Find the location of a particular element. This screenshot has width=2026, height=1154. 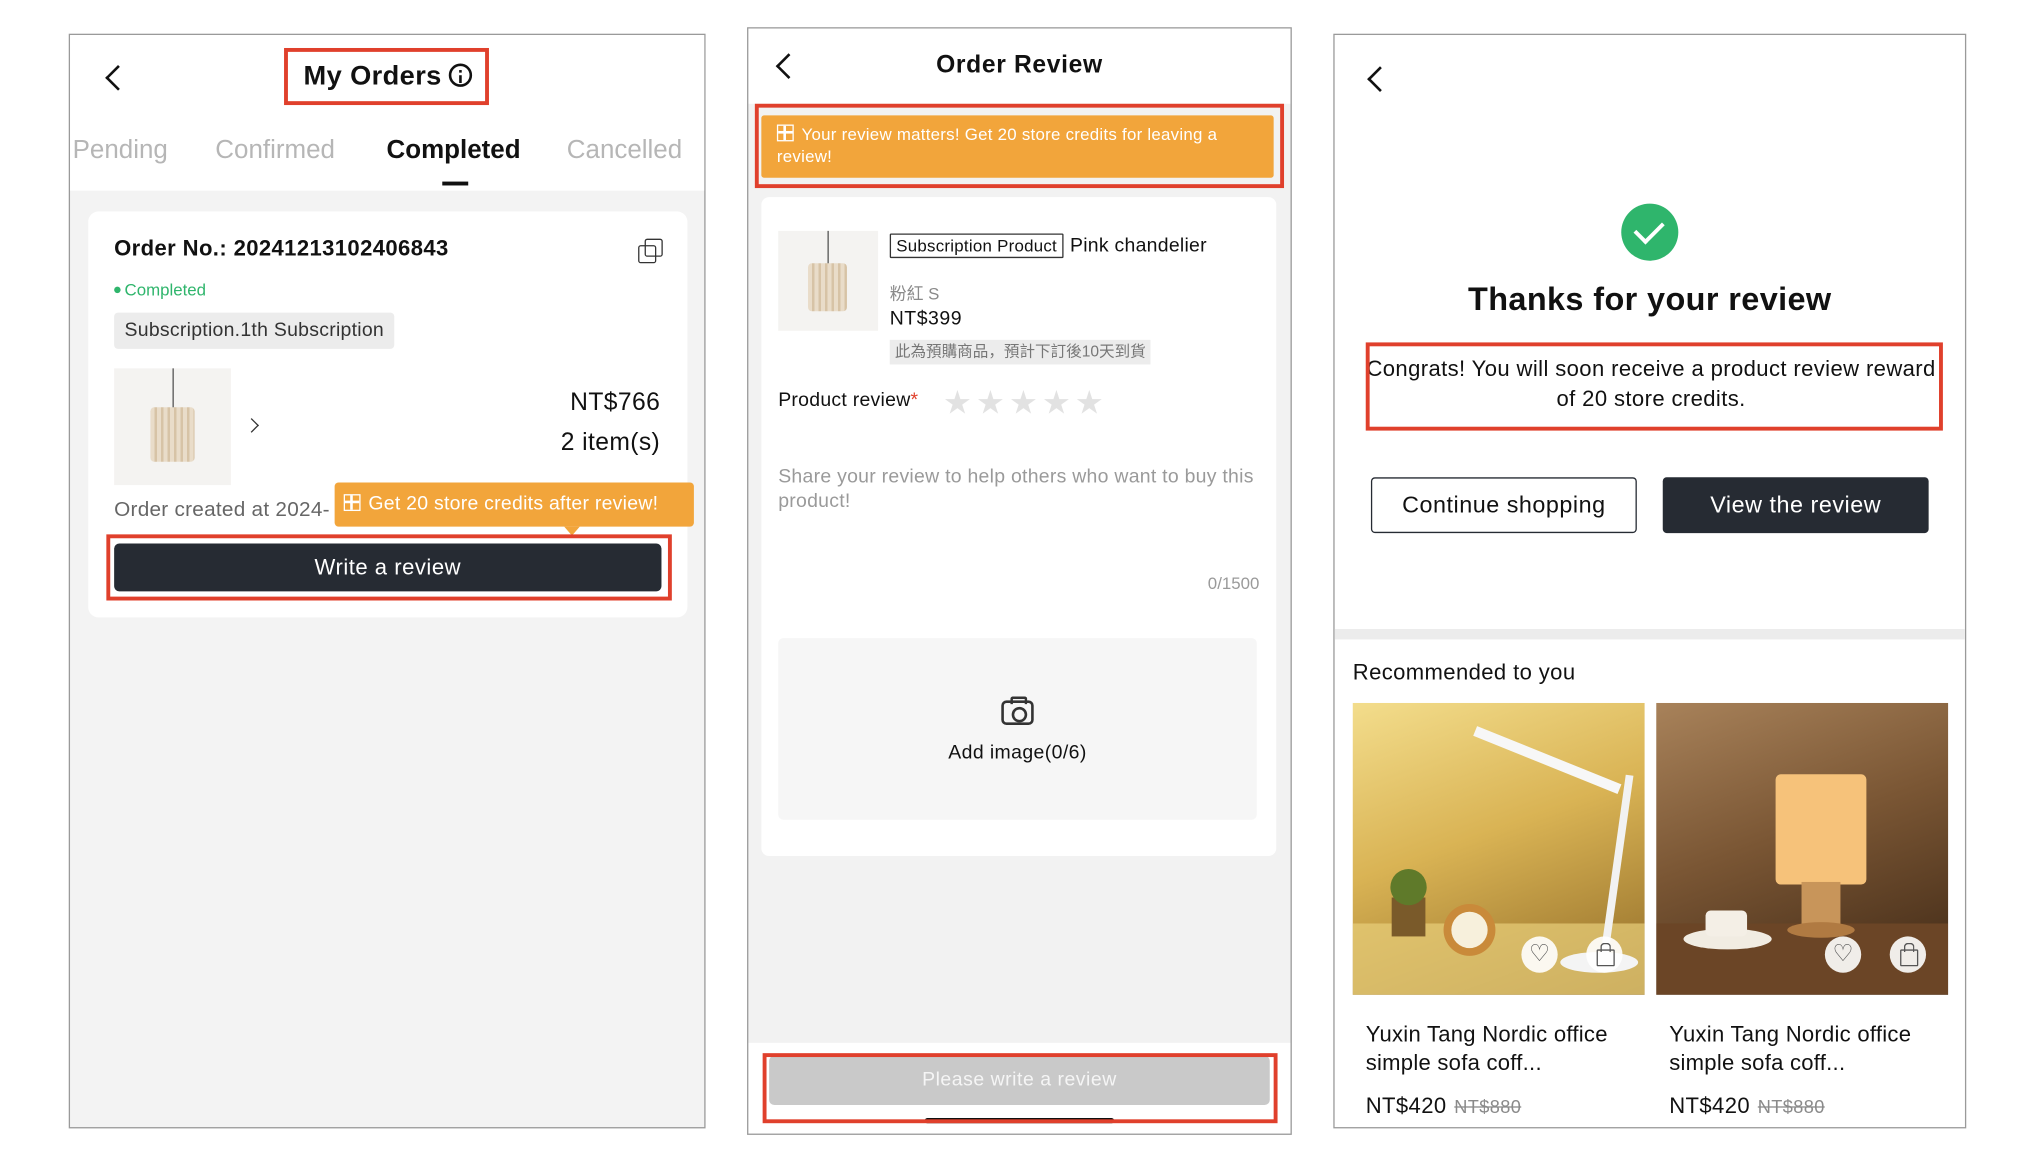

active-tab-indicator is located at coordinates (455, 183).